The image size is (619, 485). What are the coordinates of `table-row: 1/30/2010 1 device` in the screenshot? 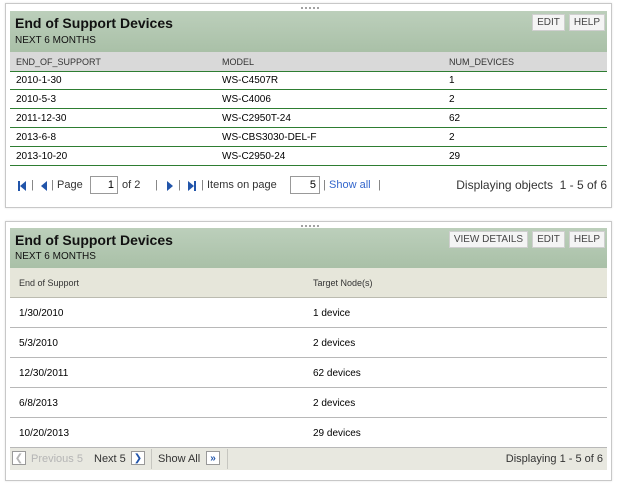 It's located at (308, 313).